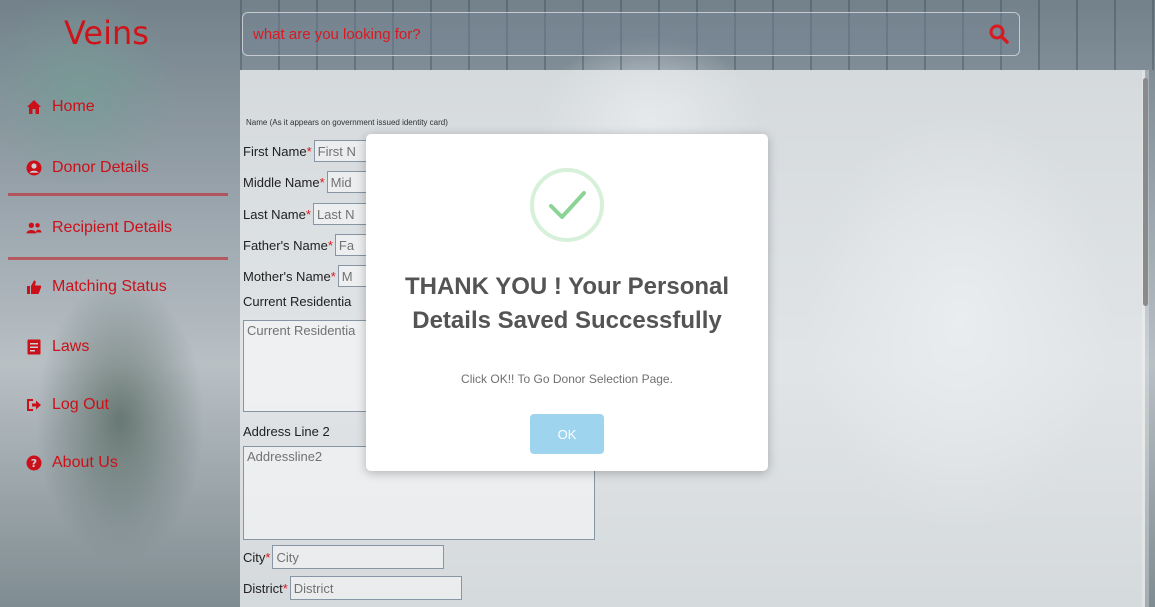 This screenshot has height=607, width=1155. I want to click on dialog-message: Click OK!! To Go Donor Selection Page., so click(567, 379).